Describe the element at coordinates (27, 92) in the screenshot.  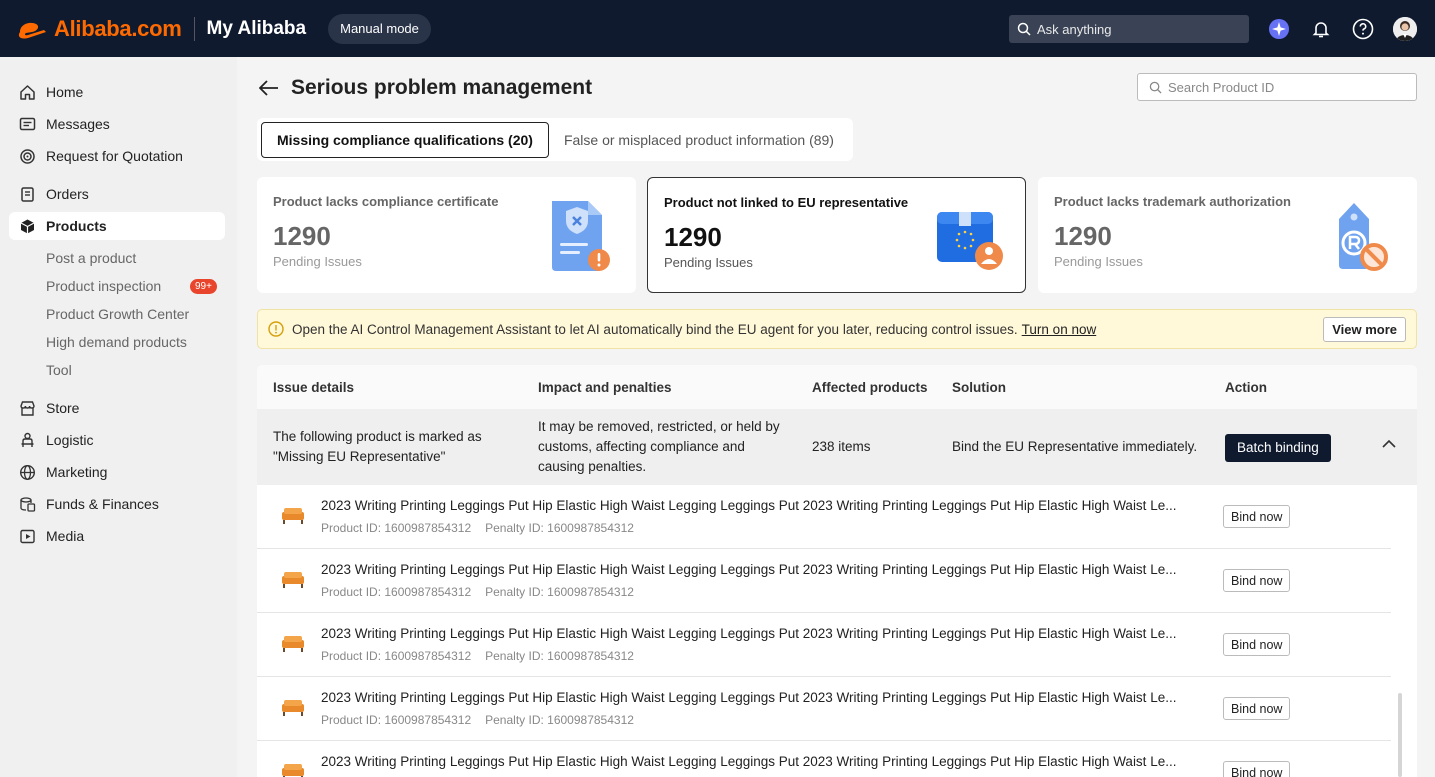
I see `home-icon` at that location.